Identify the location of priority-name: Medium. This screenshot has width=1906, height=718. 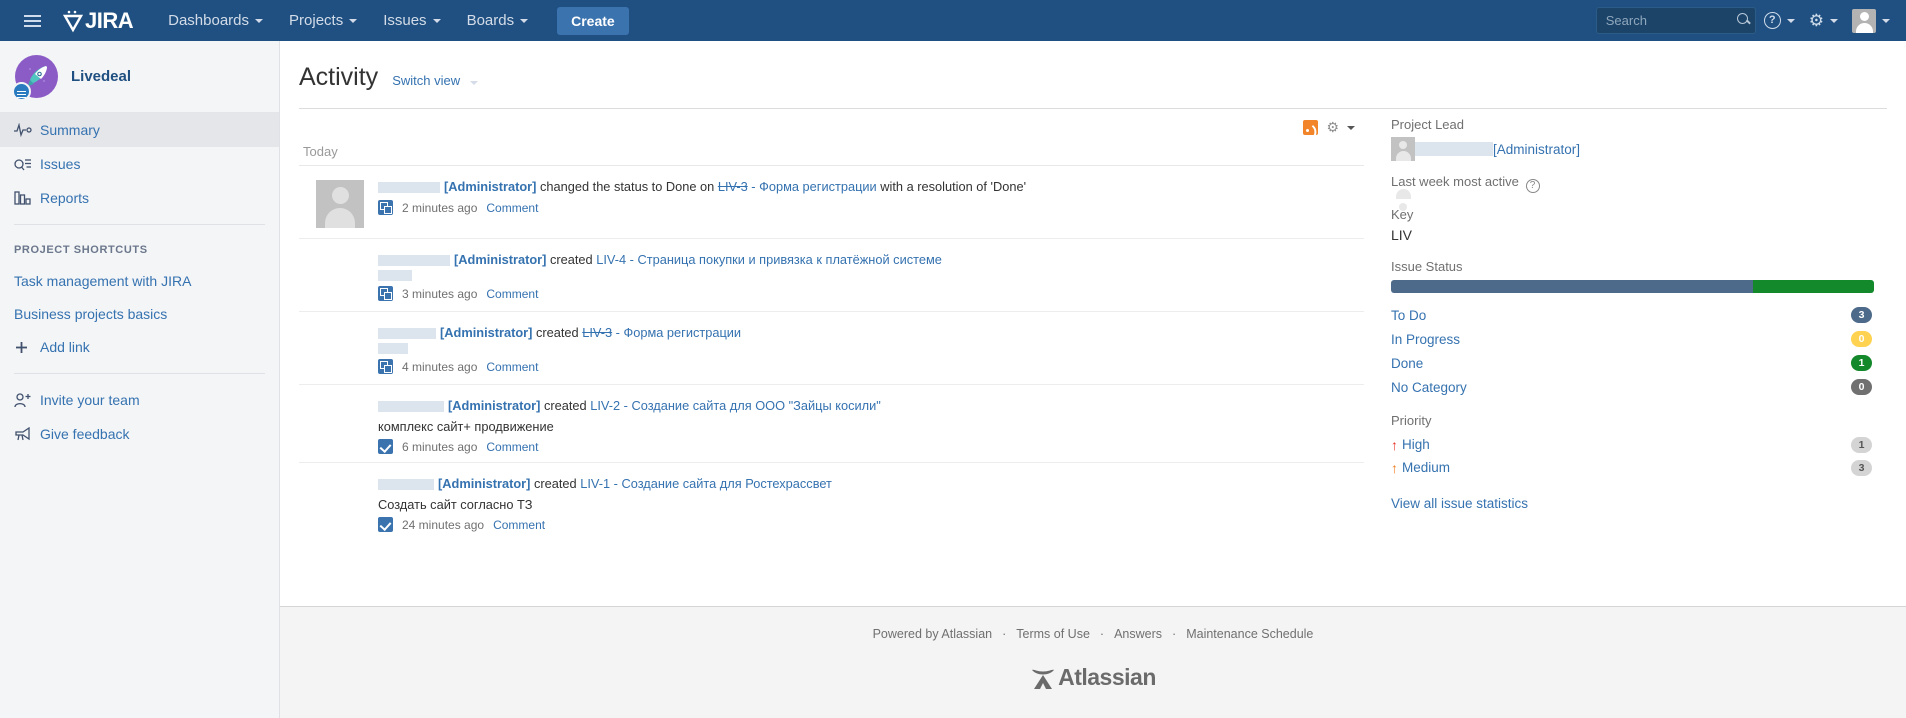
(1426, 467).